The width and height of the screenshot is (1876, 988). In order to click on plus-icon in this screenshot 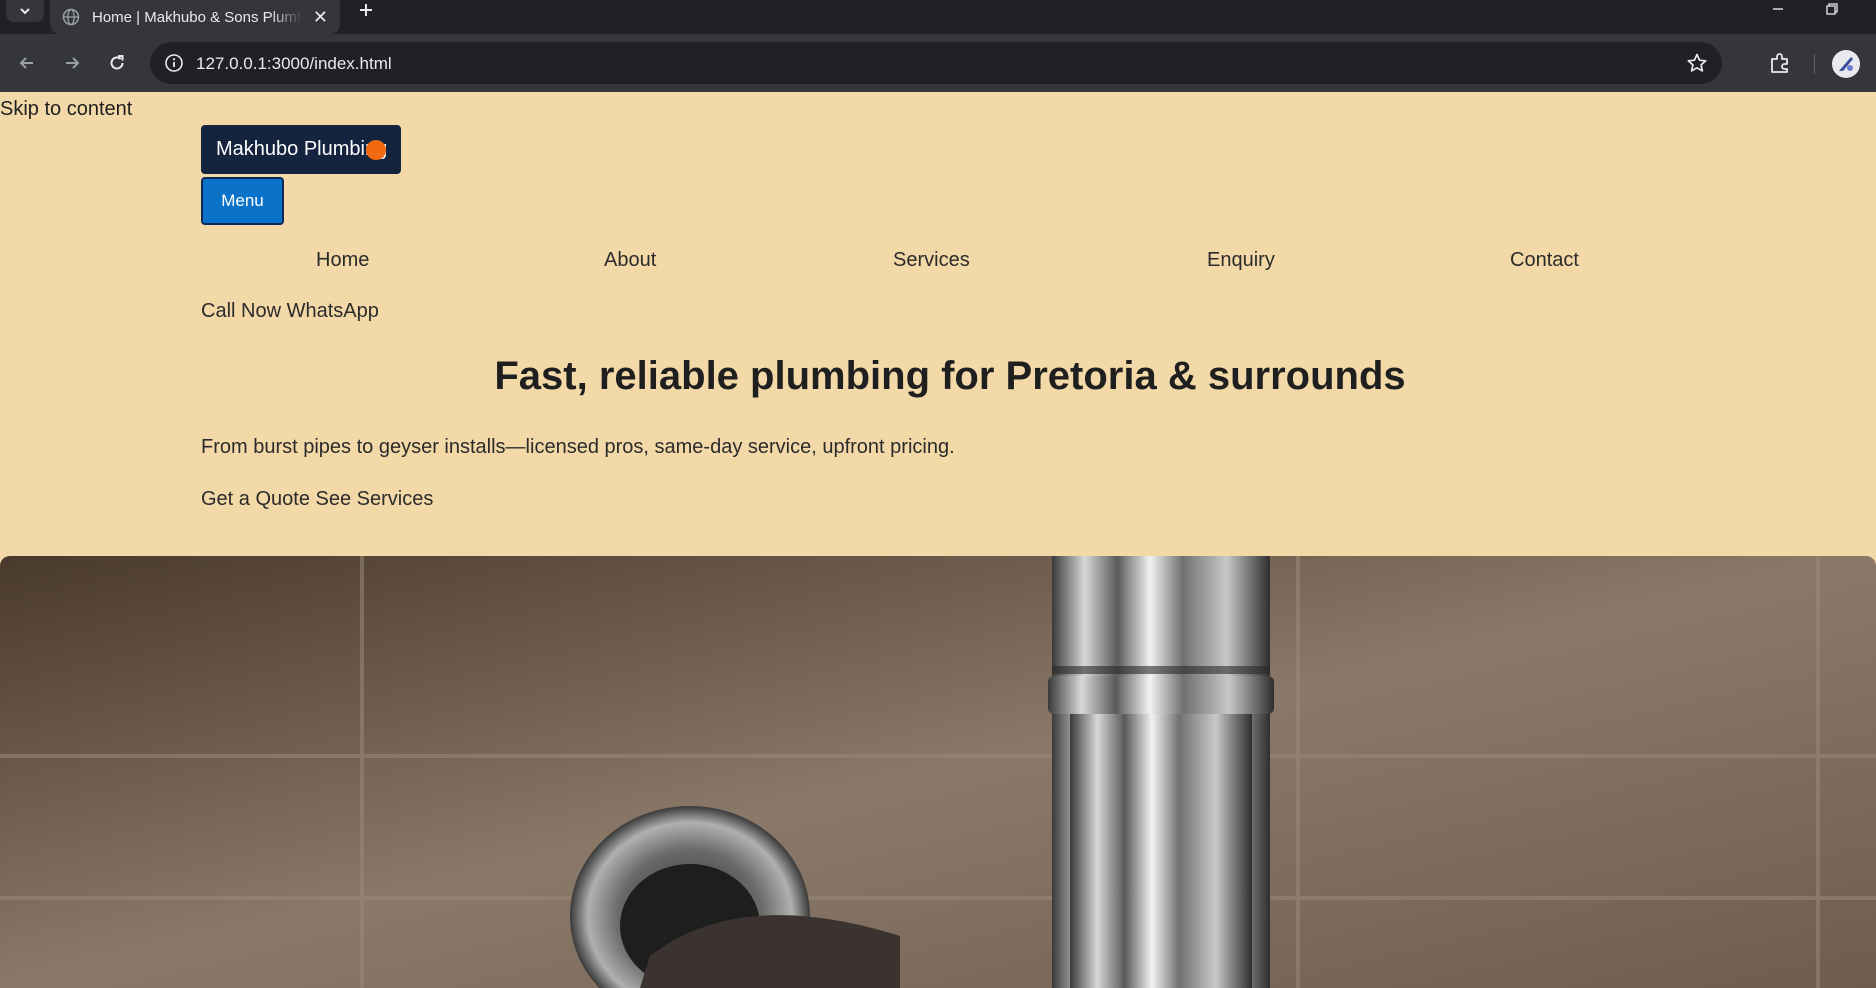, I will do `click(366, 10)`.